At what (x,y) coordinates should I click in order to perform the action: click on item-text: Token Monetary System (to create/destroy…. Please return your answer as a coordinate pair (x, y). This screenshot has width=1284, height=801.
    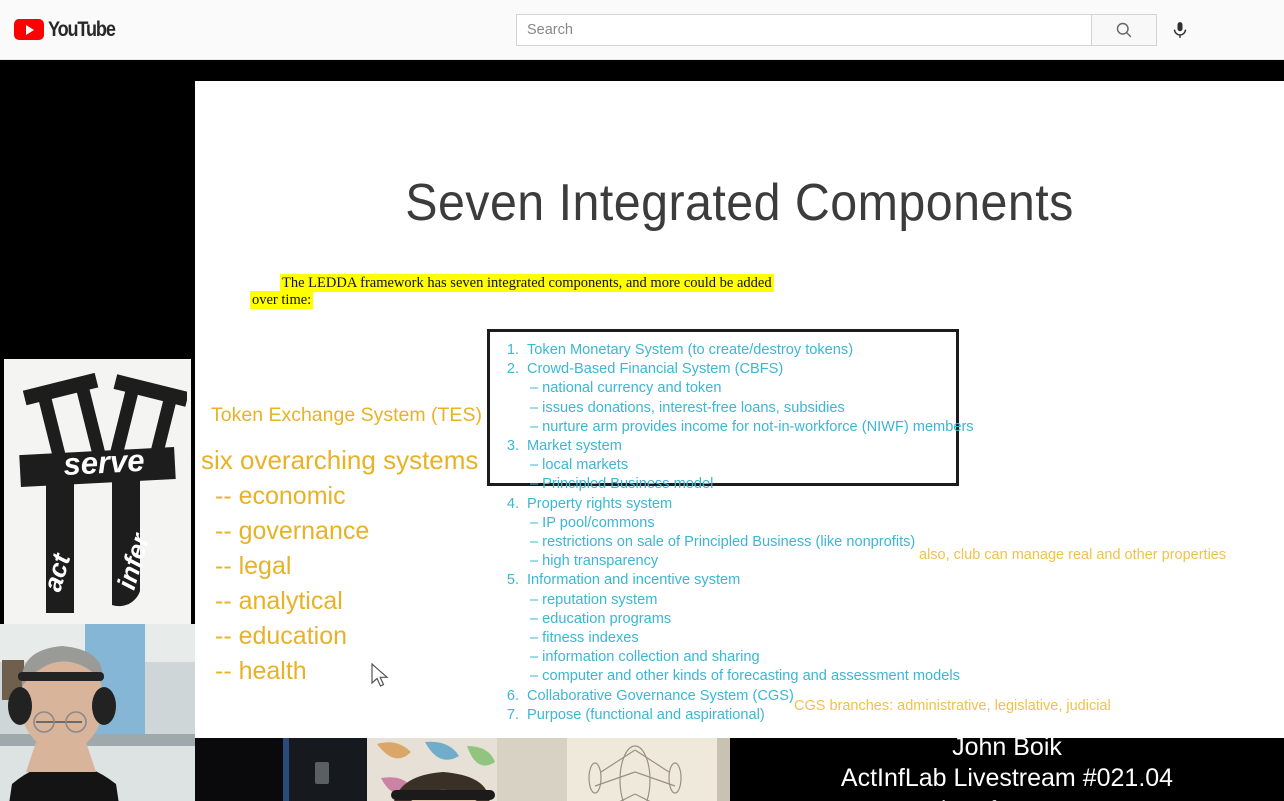
    Looking at the image, I should click on (690, 350).